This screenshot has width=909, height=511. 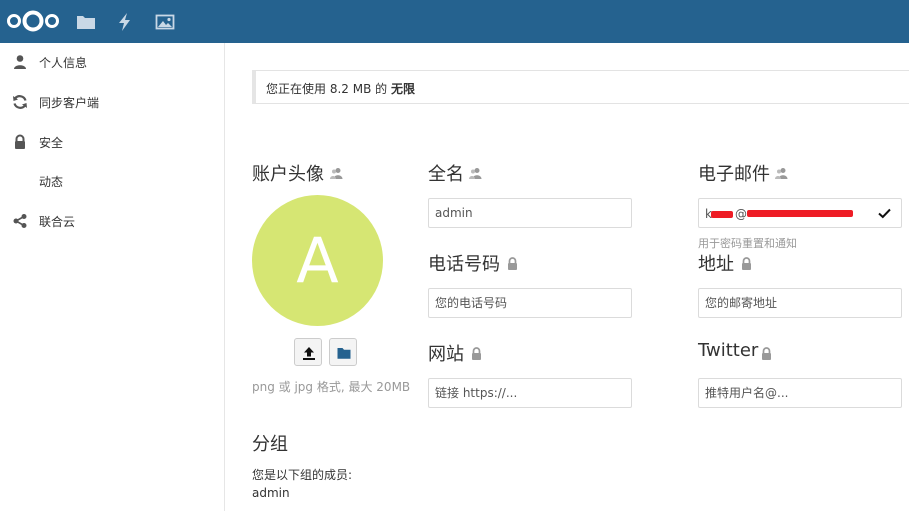 I want to click on sidebar-item-label: 动态, so click(x=51, y=182).